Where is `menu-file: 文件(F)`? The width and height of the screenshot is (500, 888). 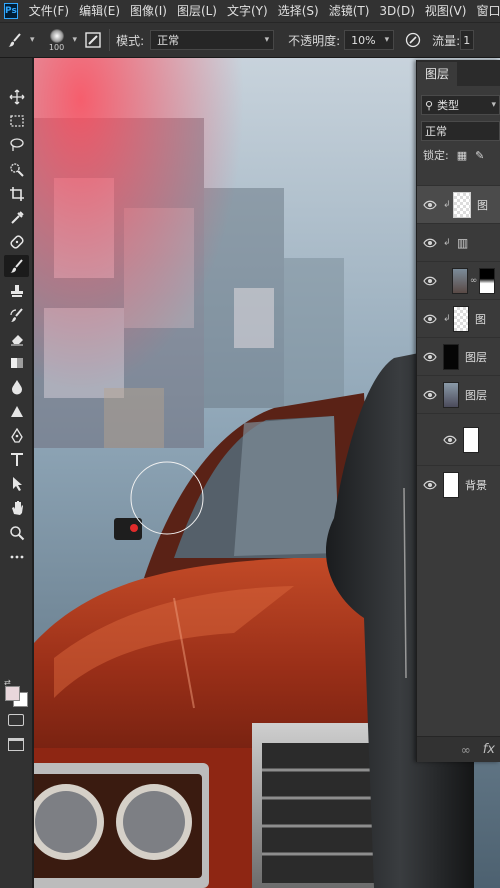
menu-file: 文件(F) is located at coordinates (49, 11).